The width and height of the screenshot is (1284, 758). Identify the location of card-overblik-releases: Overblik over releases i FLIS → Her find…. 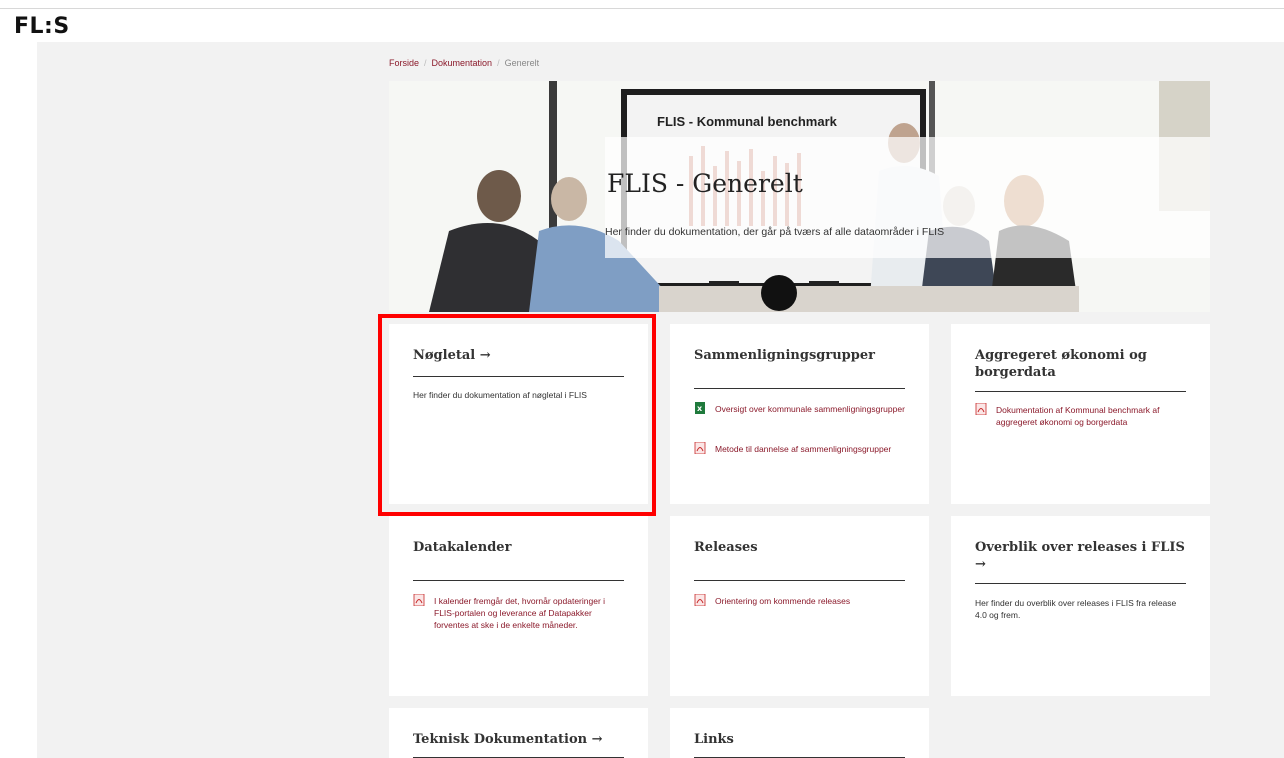
(1080, 606).